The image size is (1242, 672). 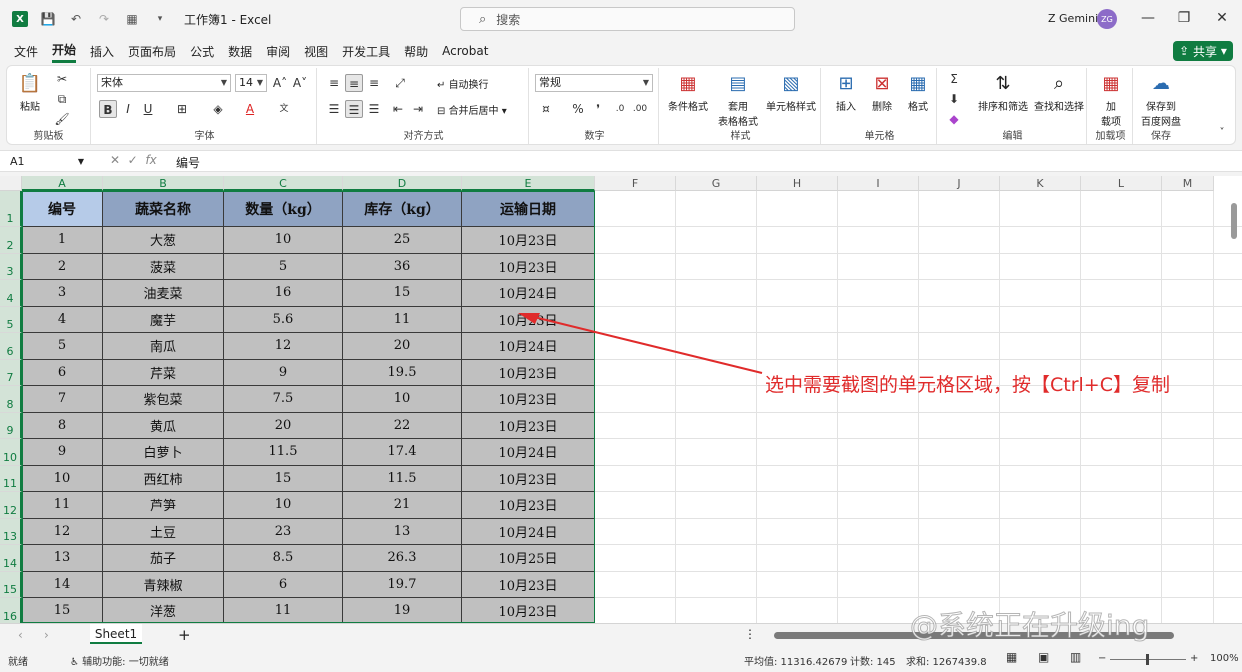 What do you see at coordinates (240, 51) in the screenshot?
I see `tab-5: 数据` at bounding box center [240, 51].